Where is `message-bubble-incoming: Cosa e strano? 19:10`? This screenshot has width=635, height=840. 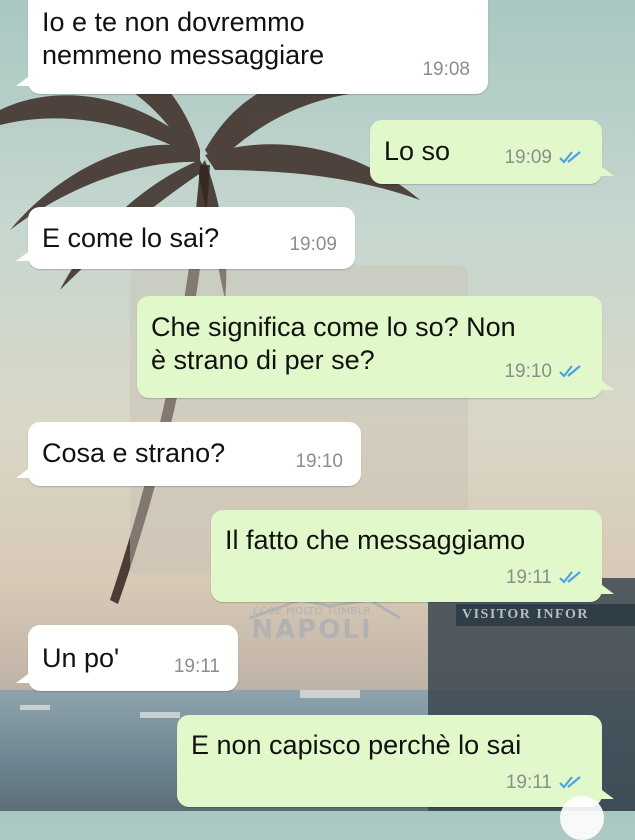 message-bubble-incoming: Cosa e strano? 19:10 is located at coordinates (188, 454).